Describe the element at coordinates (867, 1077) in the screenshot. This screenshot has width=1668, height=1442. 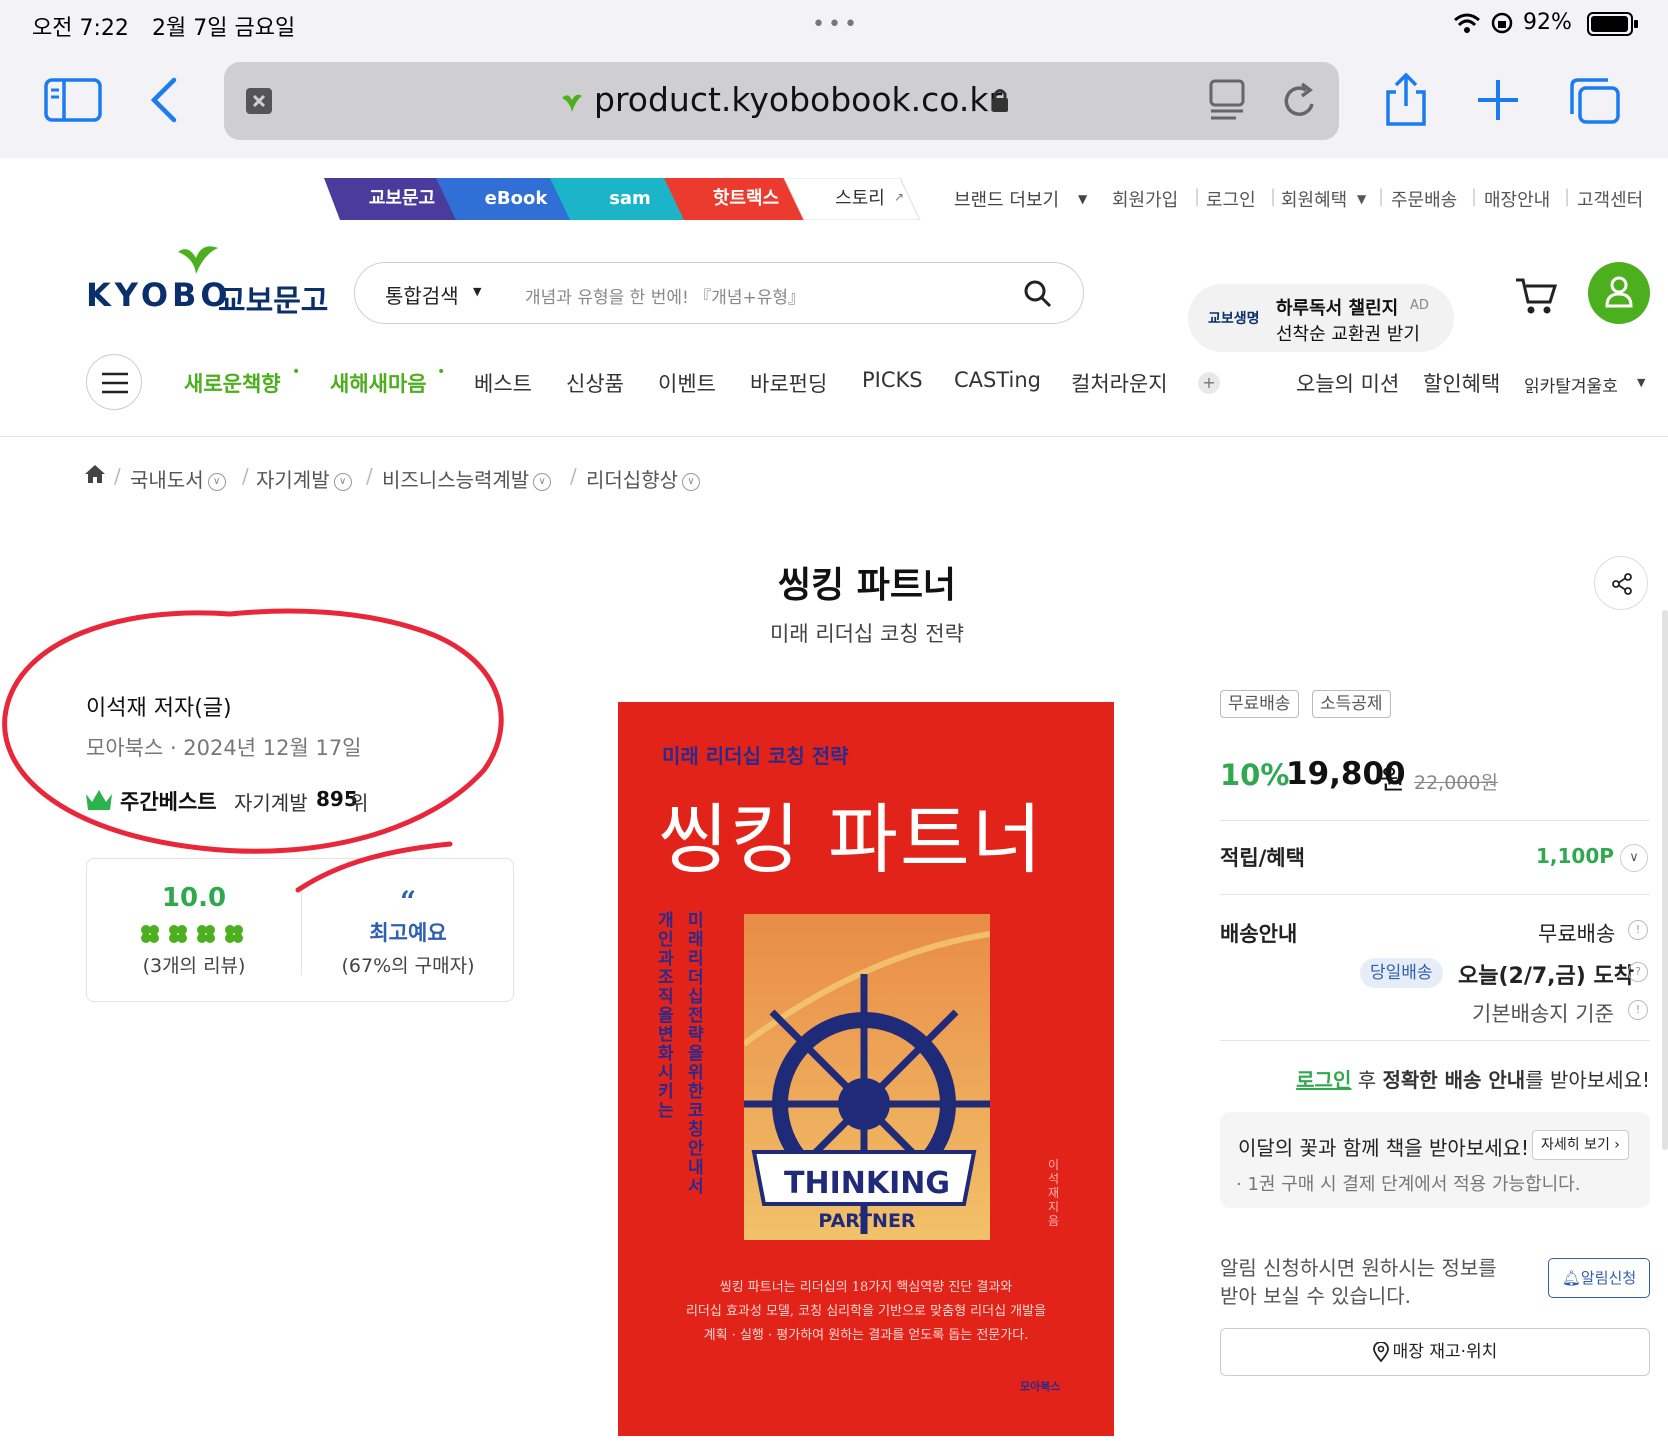
I see `cover-frame: THINKING PARTNER` at that location.